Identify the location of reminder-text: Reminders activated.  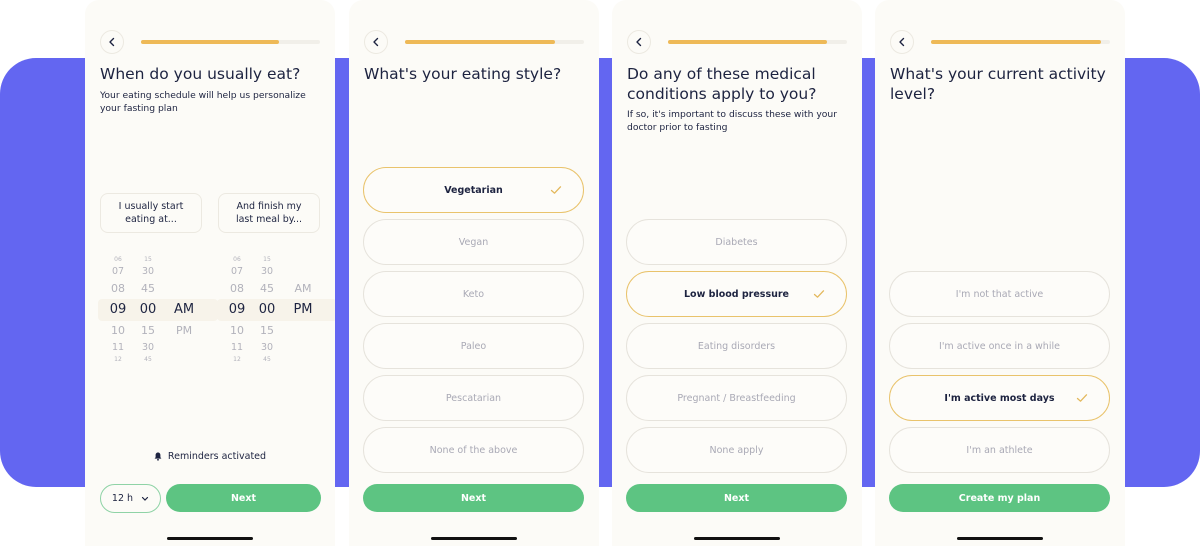
(217, 456).